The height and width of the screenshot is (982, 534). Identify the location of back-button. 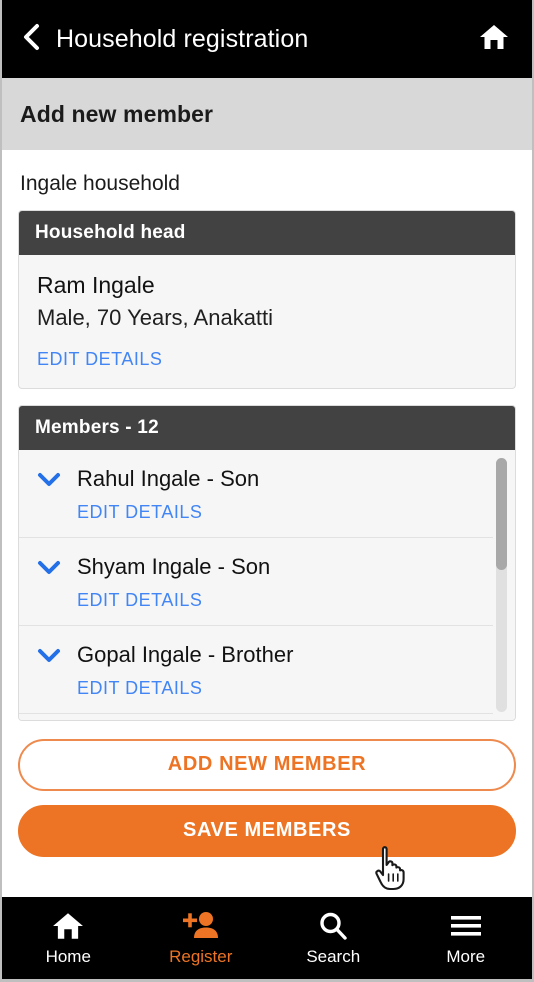
(31, 39).